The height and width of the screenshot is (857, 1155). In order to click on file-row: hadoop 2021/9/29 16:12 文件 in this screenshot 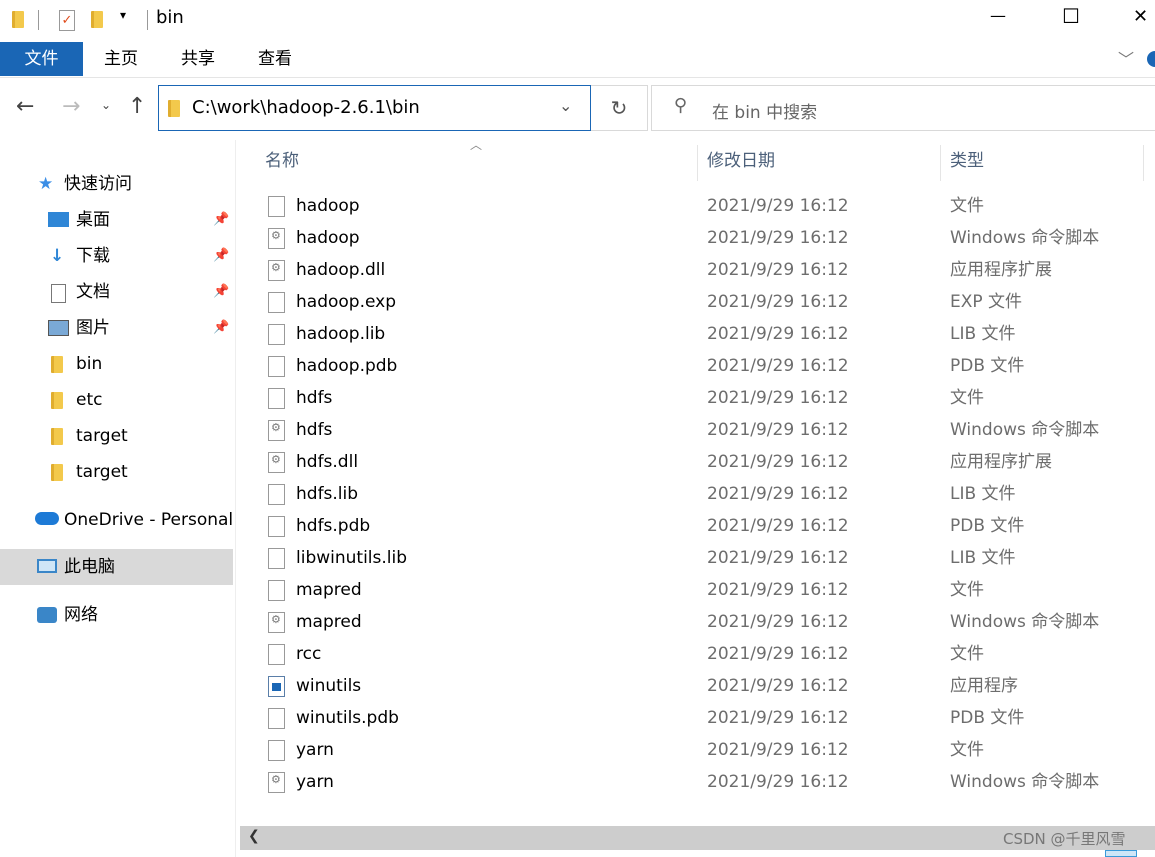, I will do `click(690, 206)`.